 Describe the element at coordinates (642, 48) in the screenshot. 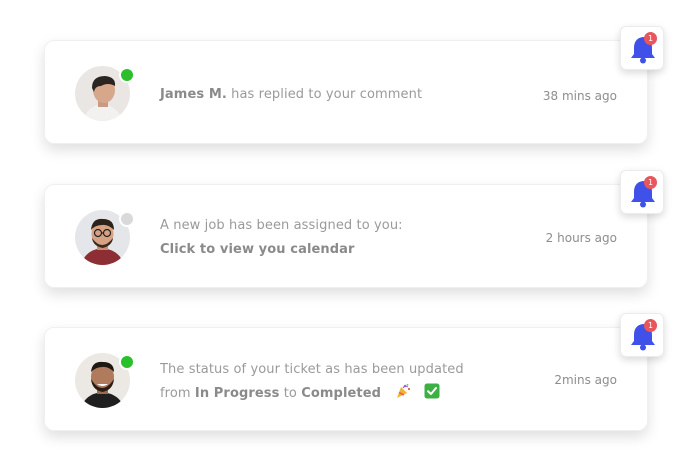

I see `notification-bell-button-1: 1` at that location.